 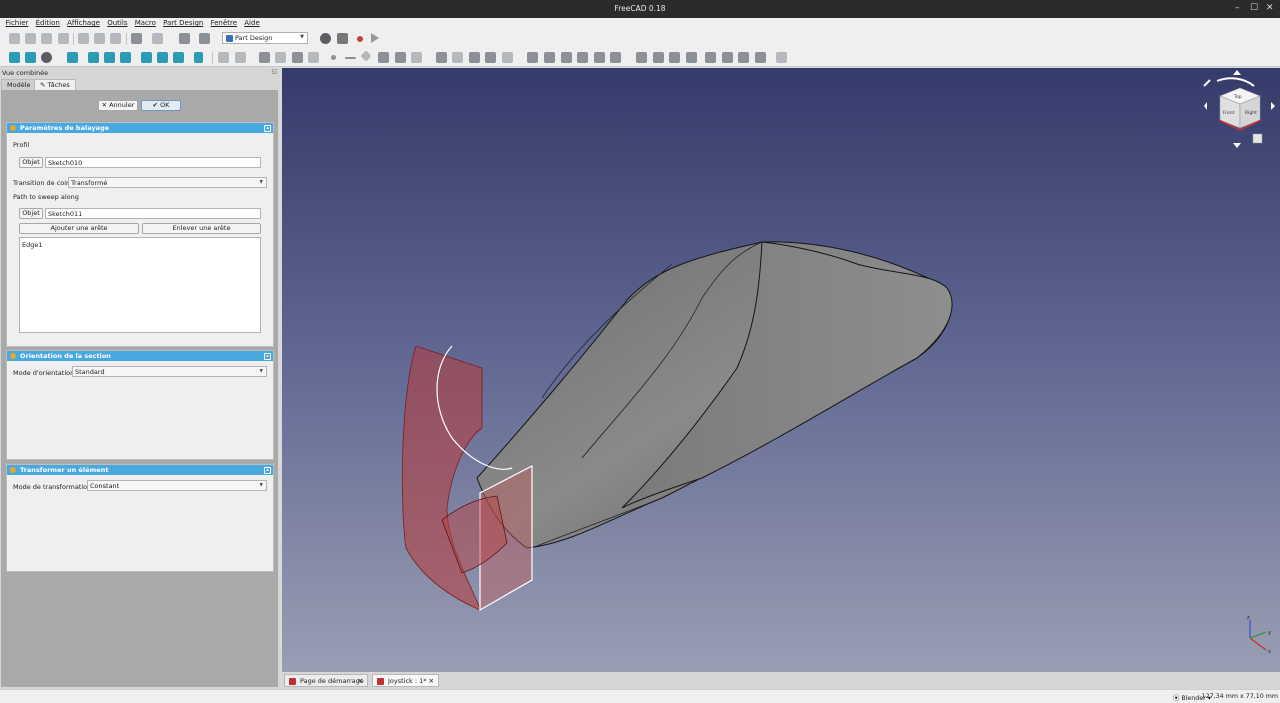 What do you see at coordinates (240, 57) in the screenshot?
I see `create-part-icon` at bounding box center [240, 57].